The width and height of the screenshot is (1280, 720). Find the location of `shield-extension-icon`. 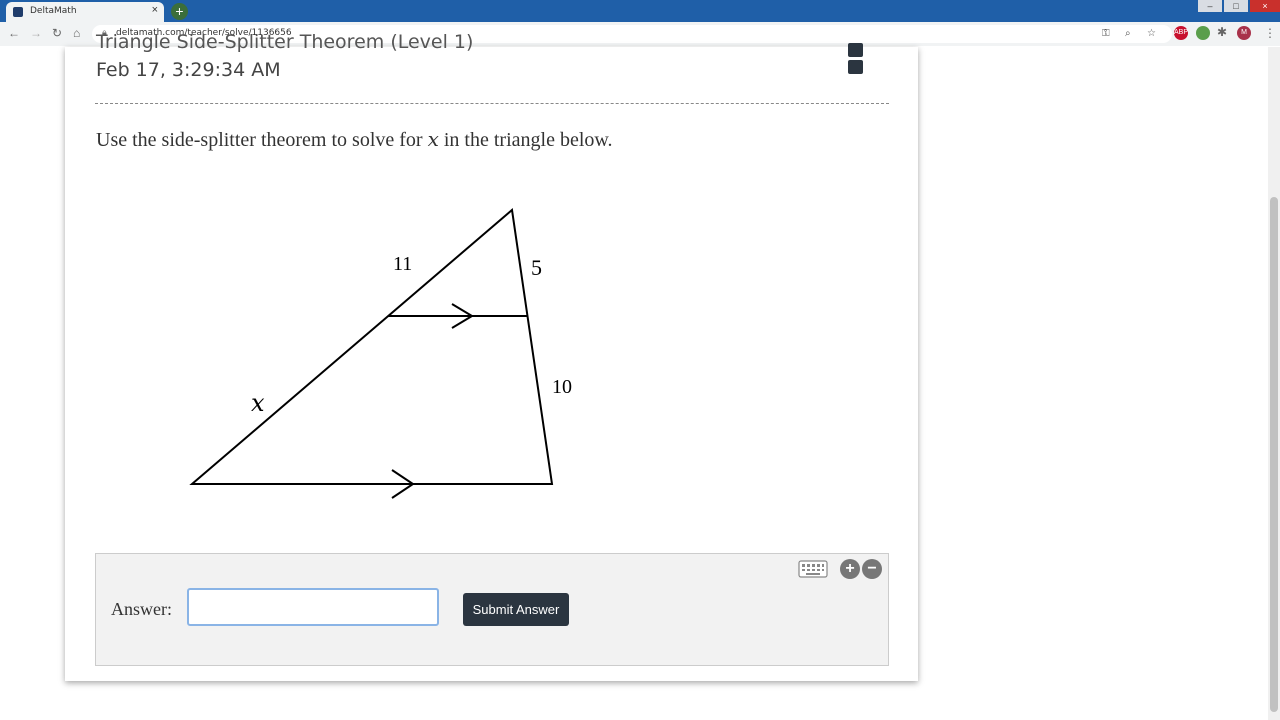

shield-extension-icon is located at coordinates (1203, 33).